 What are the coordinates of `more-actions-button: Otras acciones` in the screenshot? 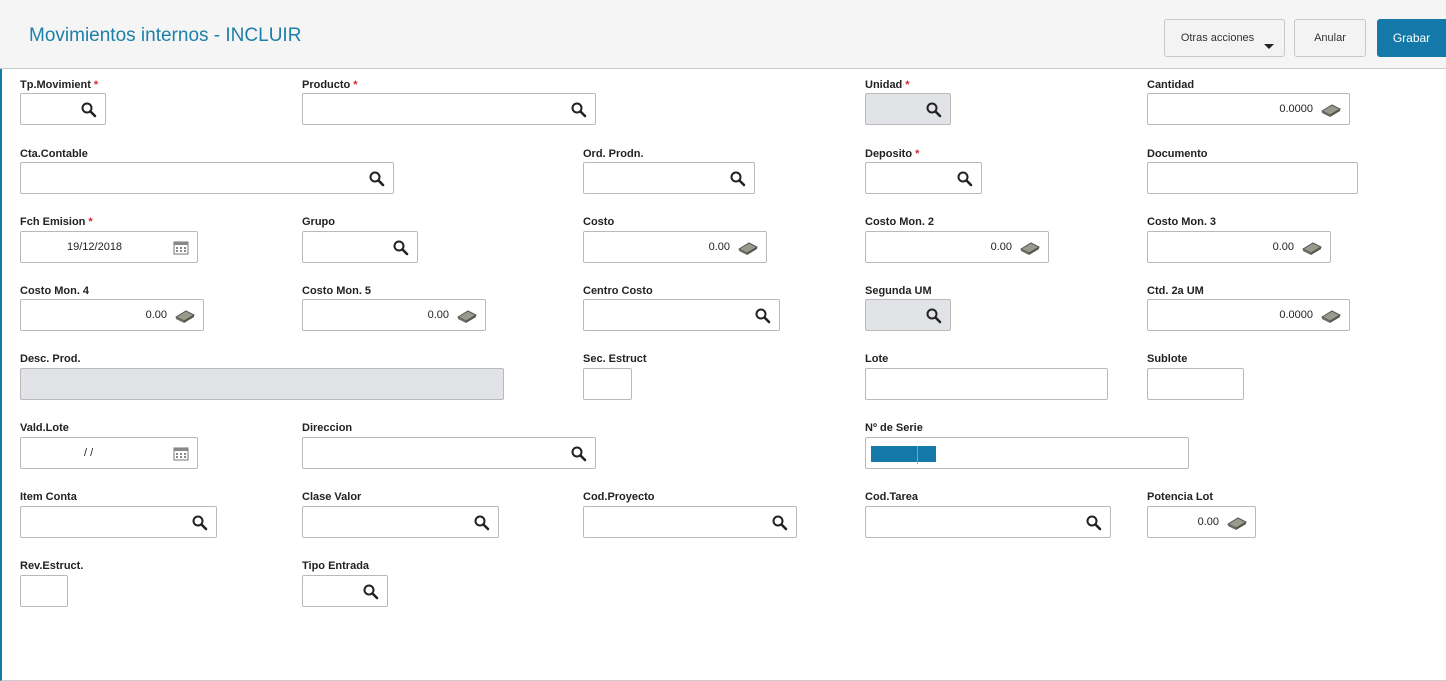 It's located at (1224, 38).